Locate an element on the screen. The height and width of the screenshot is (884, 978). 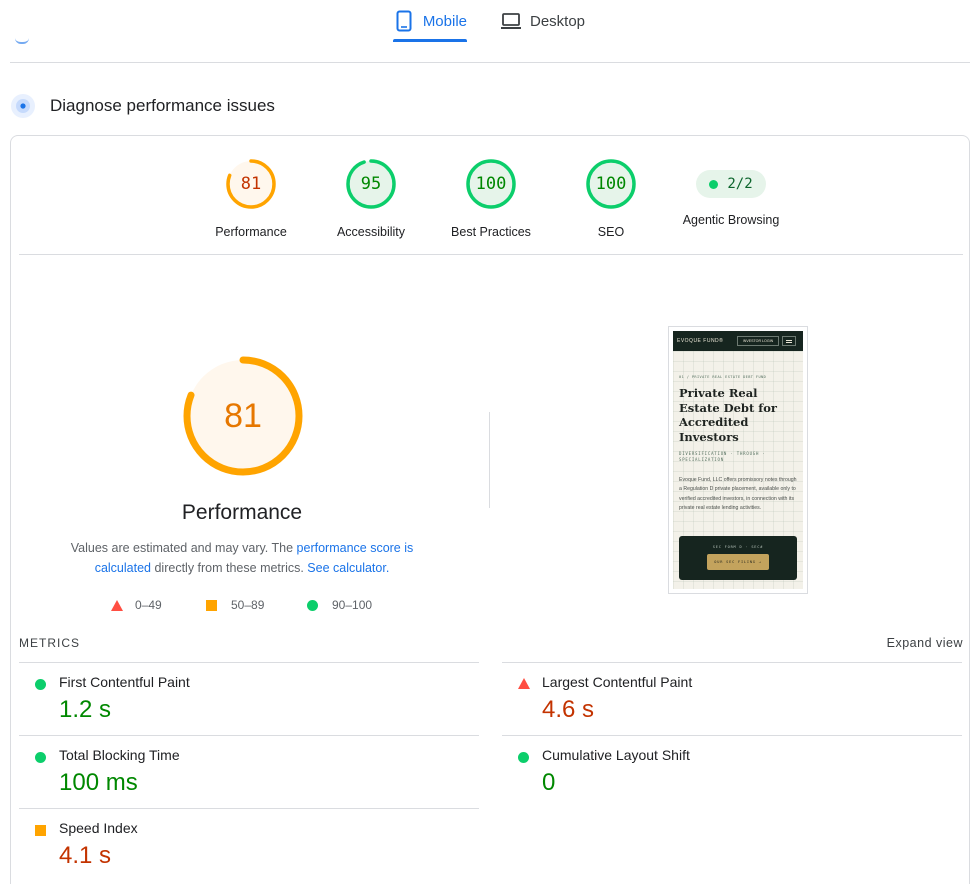
preview-cta-label: SEC FORM D · SEC# is located at coordinates (738, 547).